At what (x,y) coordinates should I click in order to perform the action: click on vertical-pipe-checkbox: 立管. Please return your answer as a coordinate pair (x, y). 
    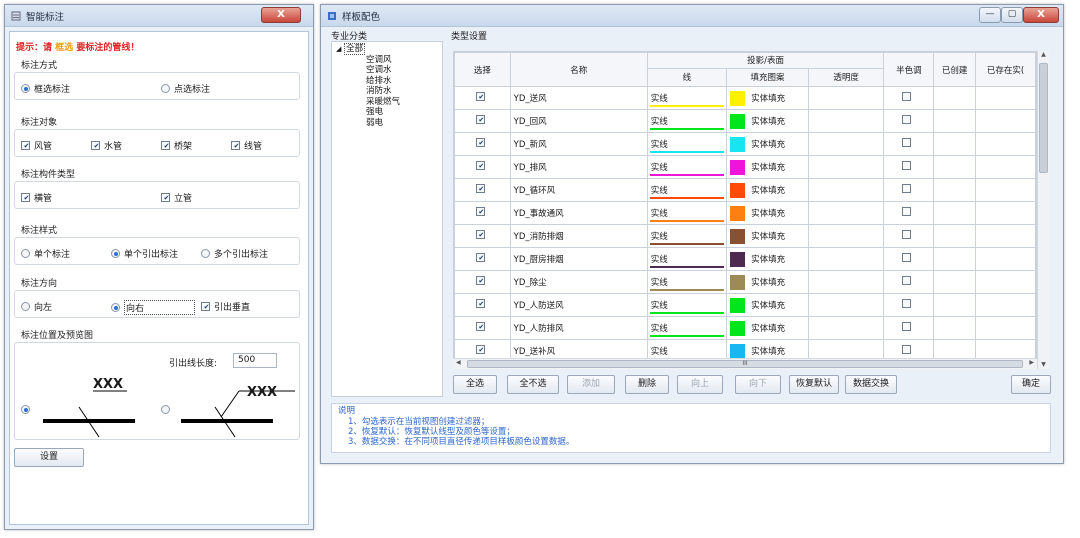
    Looking at the image, I should click on (176, 197).